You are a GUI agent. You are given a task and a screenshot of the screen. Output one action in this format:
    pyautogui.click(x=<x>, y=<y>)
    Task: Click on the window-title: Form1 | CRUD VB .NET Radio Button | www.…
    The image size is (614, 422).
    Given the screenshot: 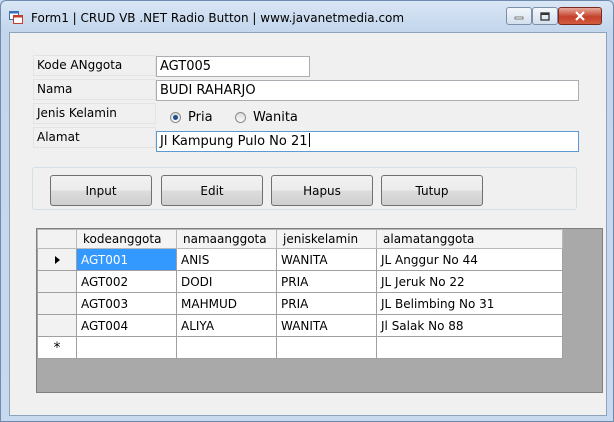 What is the action you would take?
    pyautogui.click(x=218, y=18)
    